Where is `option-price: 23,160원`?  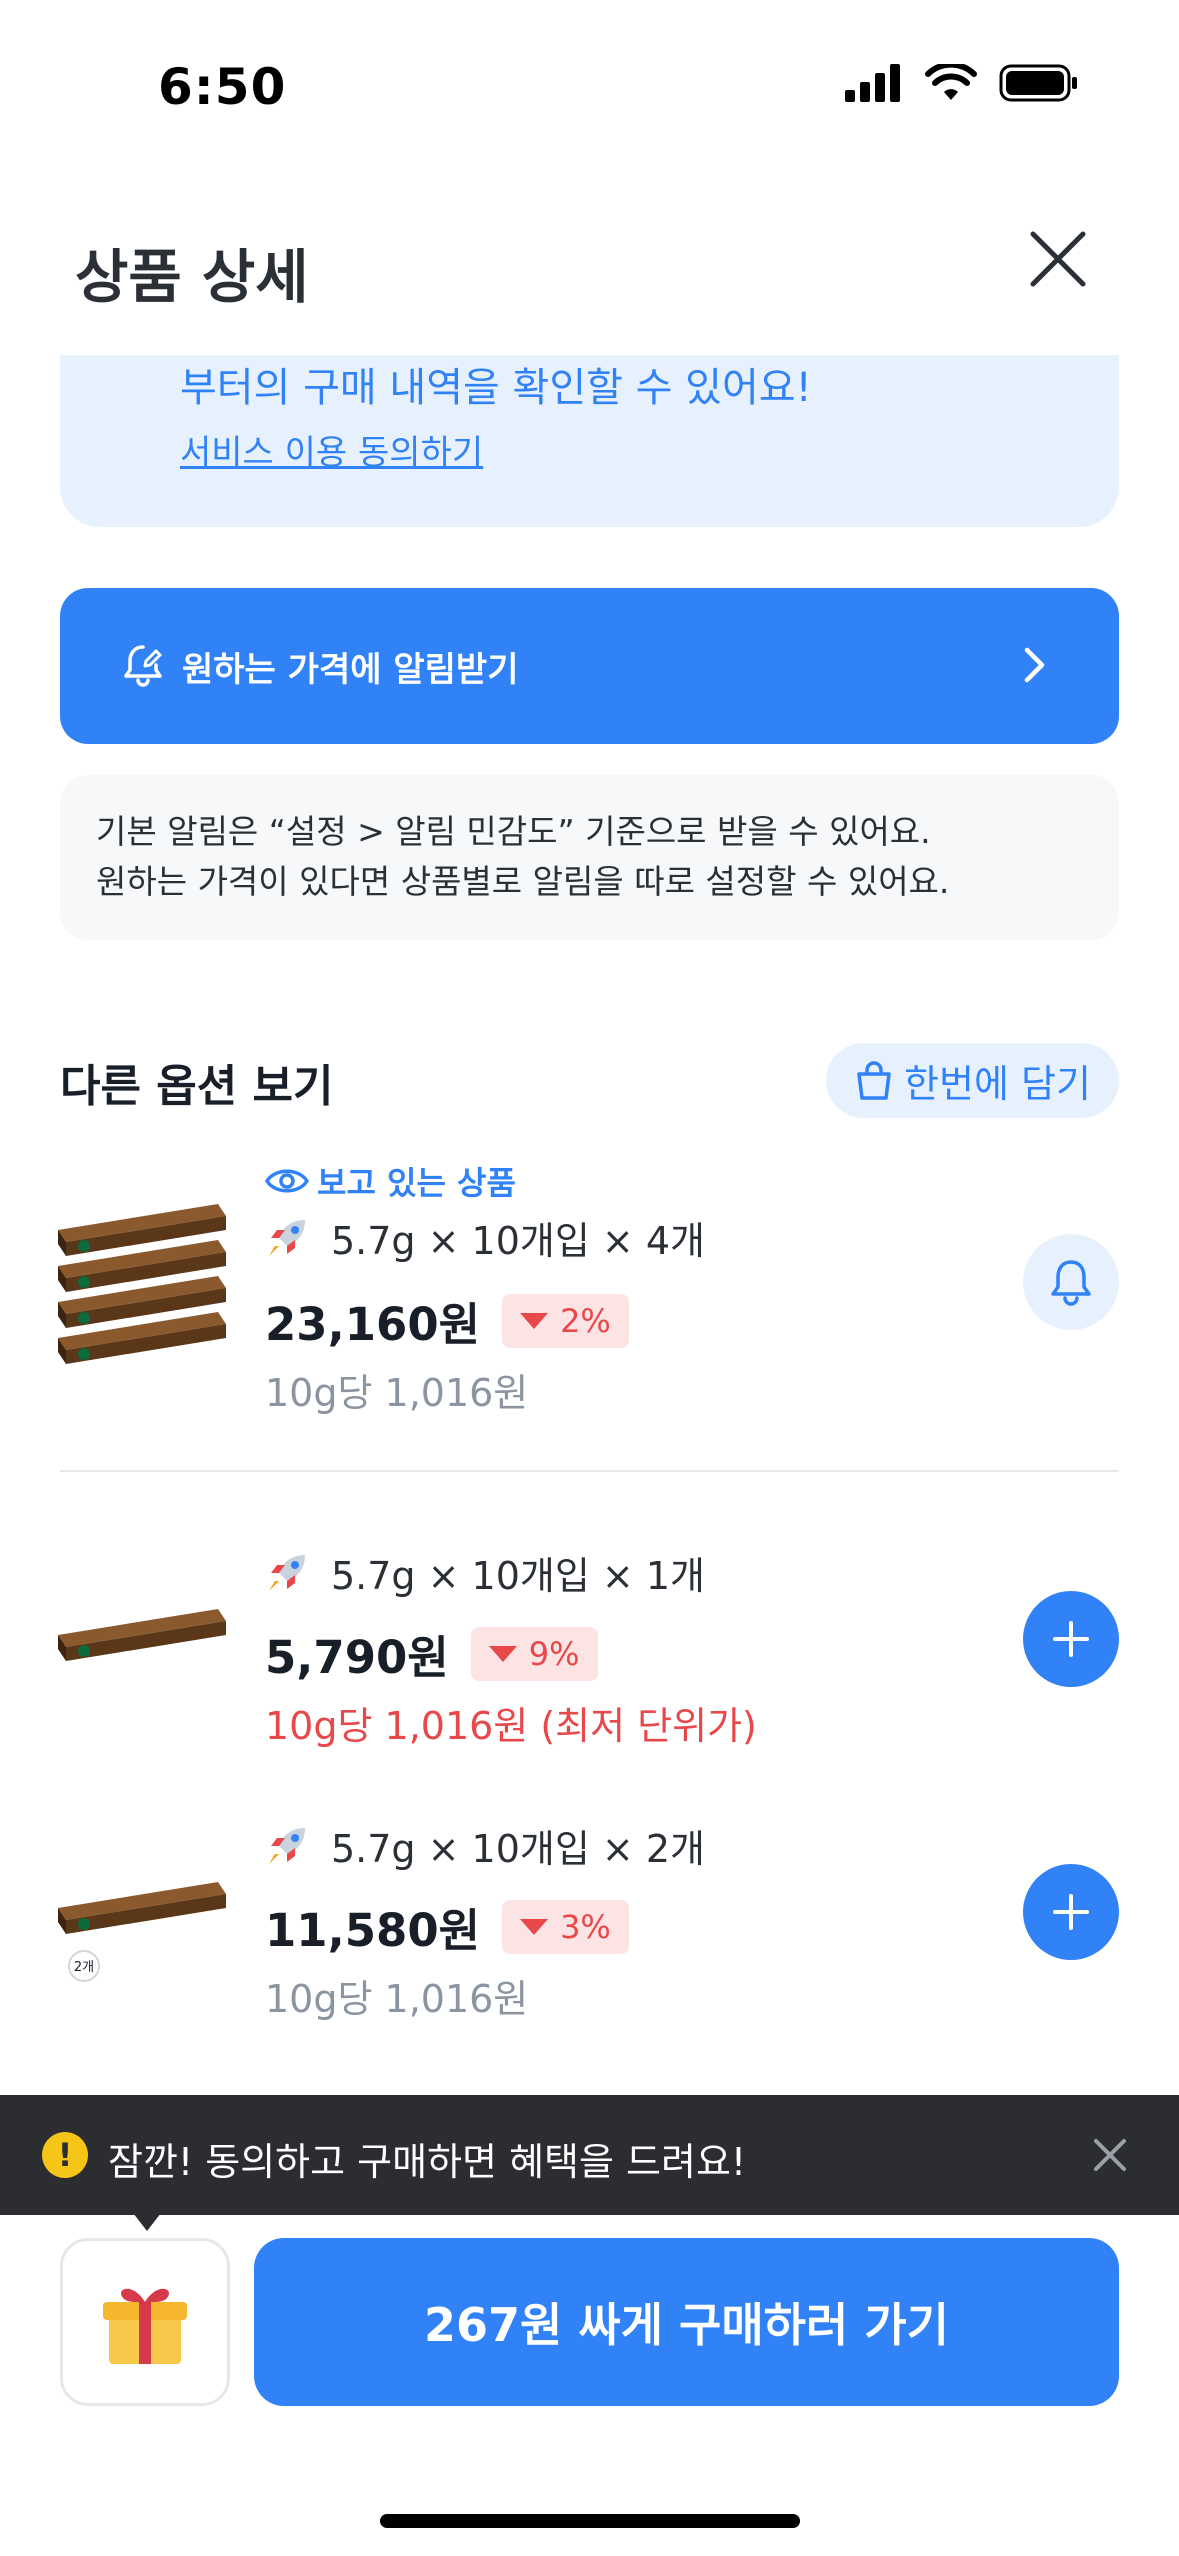
option-price: 23,160원 is located at coordinates (373, 1324).